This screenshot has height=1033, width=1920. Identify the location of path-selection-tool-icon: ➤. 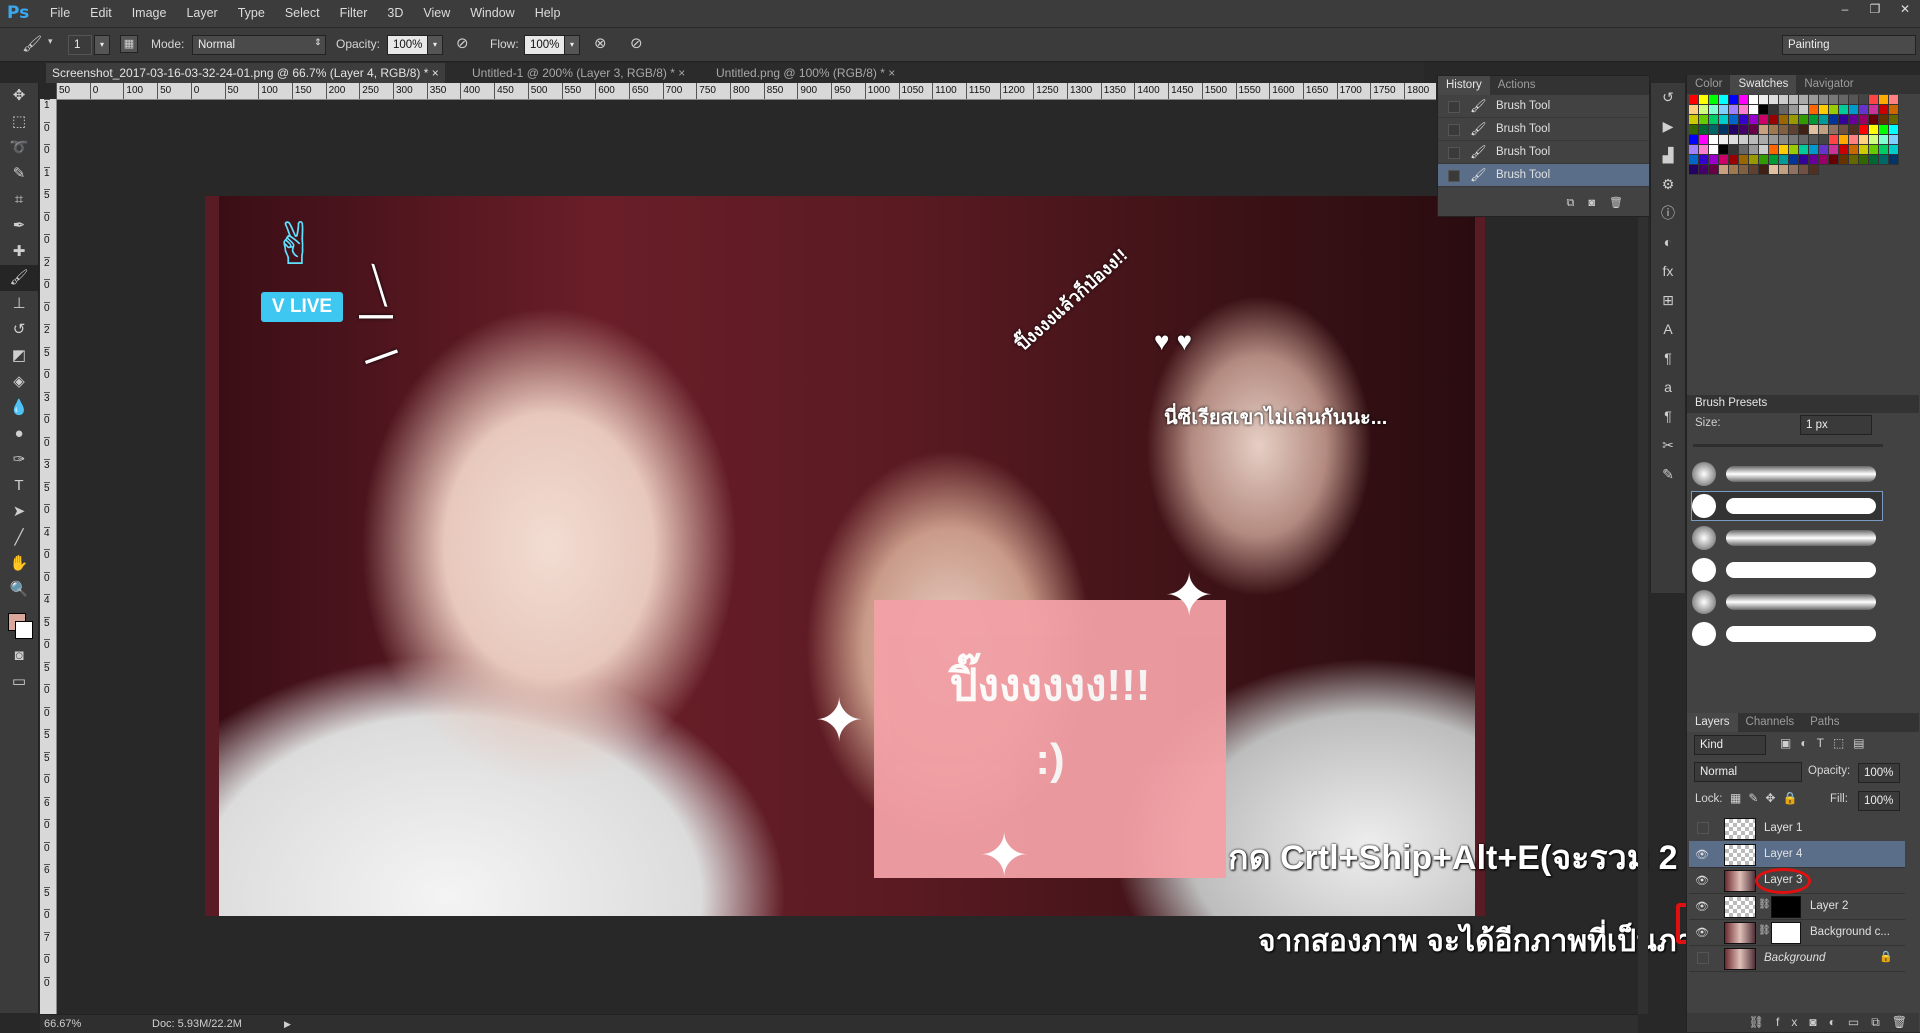
(19, 512).